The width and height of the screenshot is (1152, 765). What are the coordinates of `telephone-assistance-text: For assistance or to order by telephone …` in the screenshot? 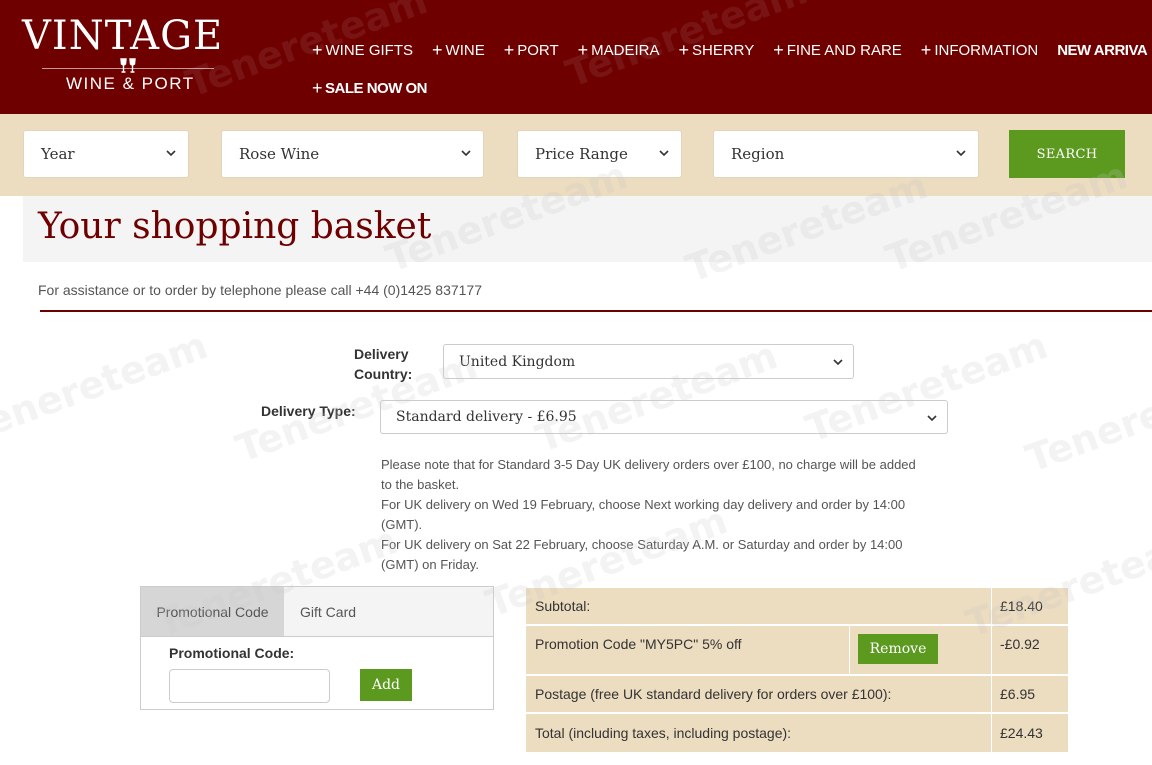 It's located at (260, 290).